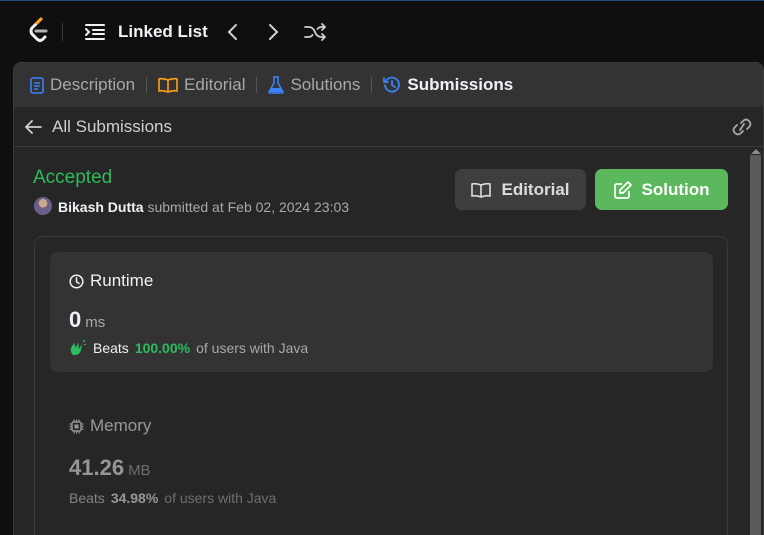  I want to click on tab-label: Solutions, so click(325, 84).